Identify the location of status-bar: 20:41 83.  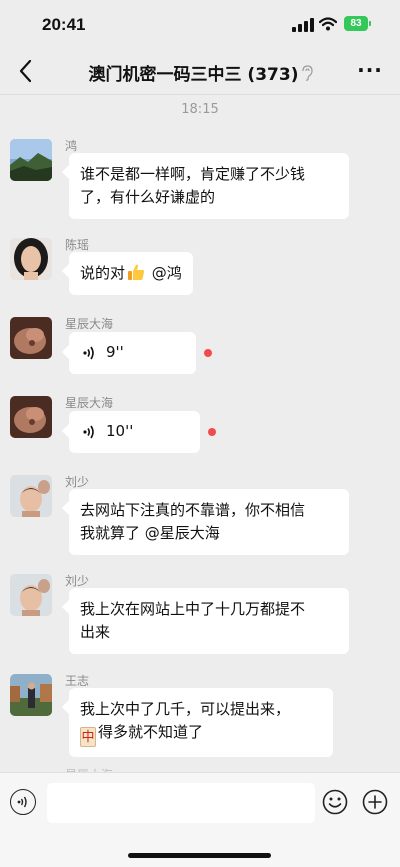
(200, 25).